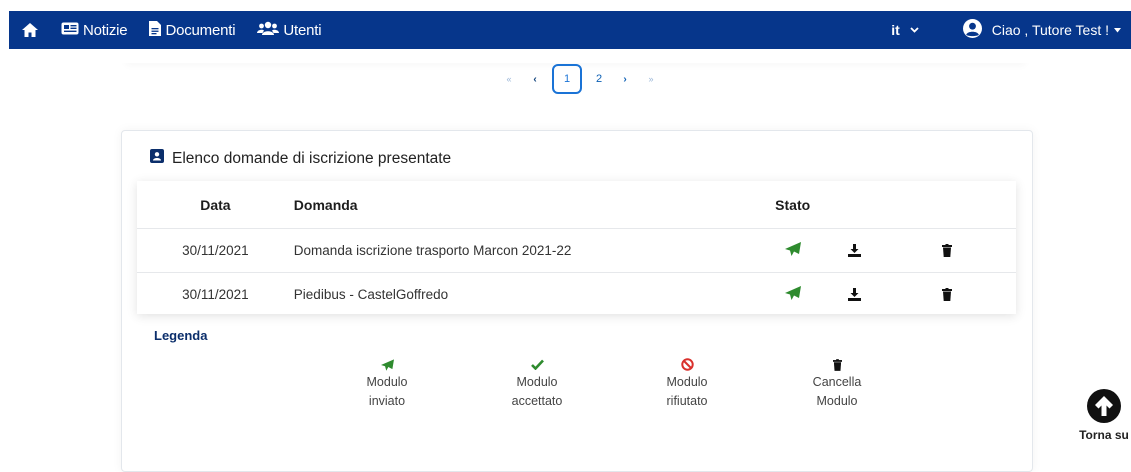  What do you see at coordinates (1104, 435) in the screenshot?
I see `back-to-top-label: Torna su` at bounding box center [1104, 435].